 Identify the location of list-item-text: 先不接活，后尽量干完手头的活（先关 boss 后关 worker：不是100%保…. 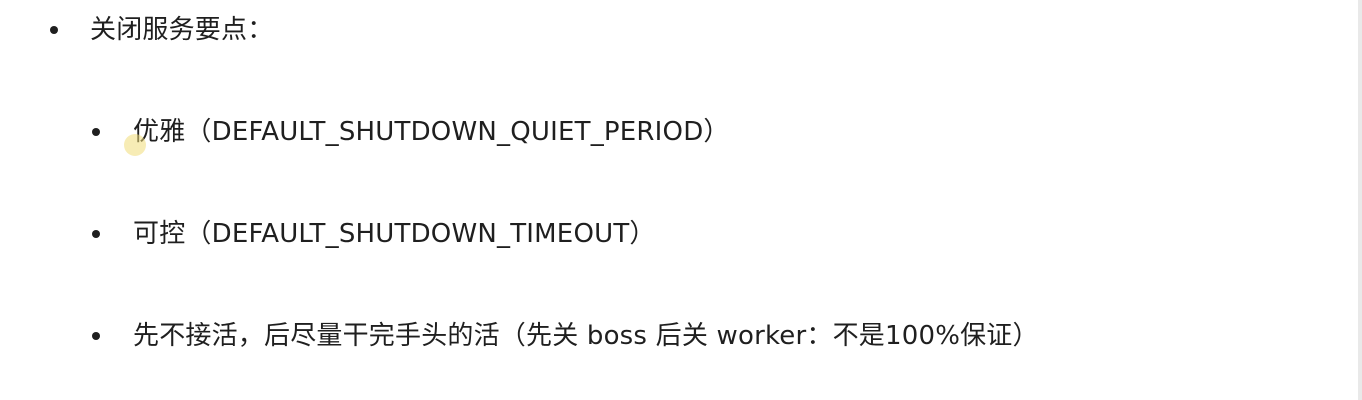
(586, 336).